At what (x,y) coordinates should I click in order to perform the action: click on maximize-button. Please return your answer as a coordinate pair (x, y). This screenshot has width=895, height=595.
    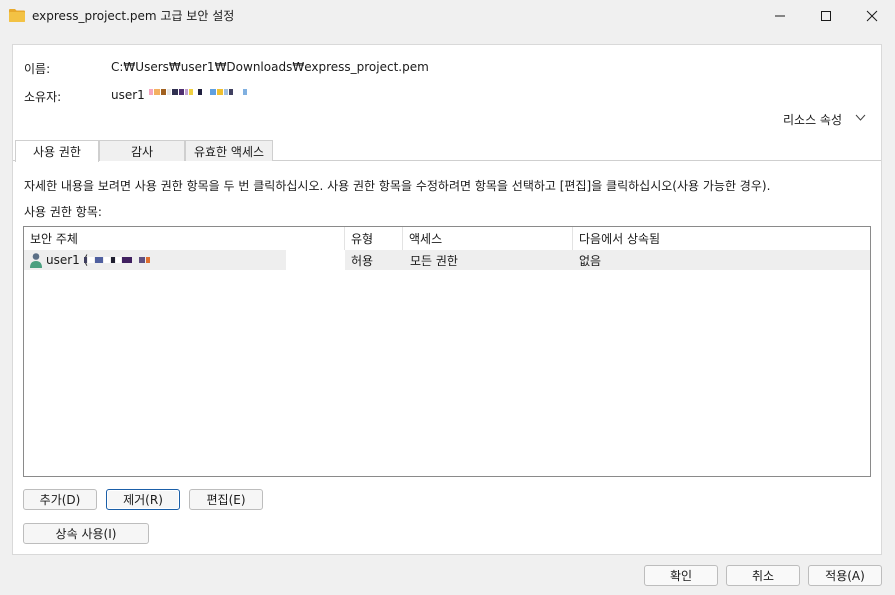
    Looking at the image, I should click on (826, 16).